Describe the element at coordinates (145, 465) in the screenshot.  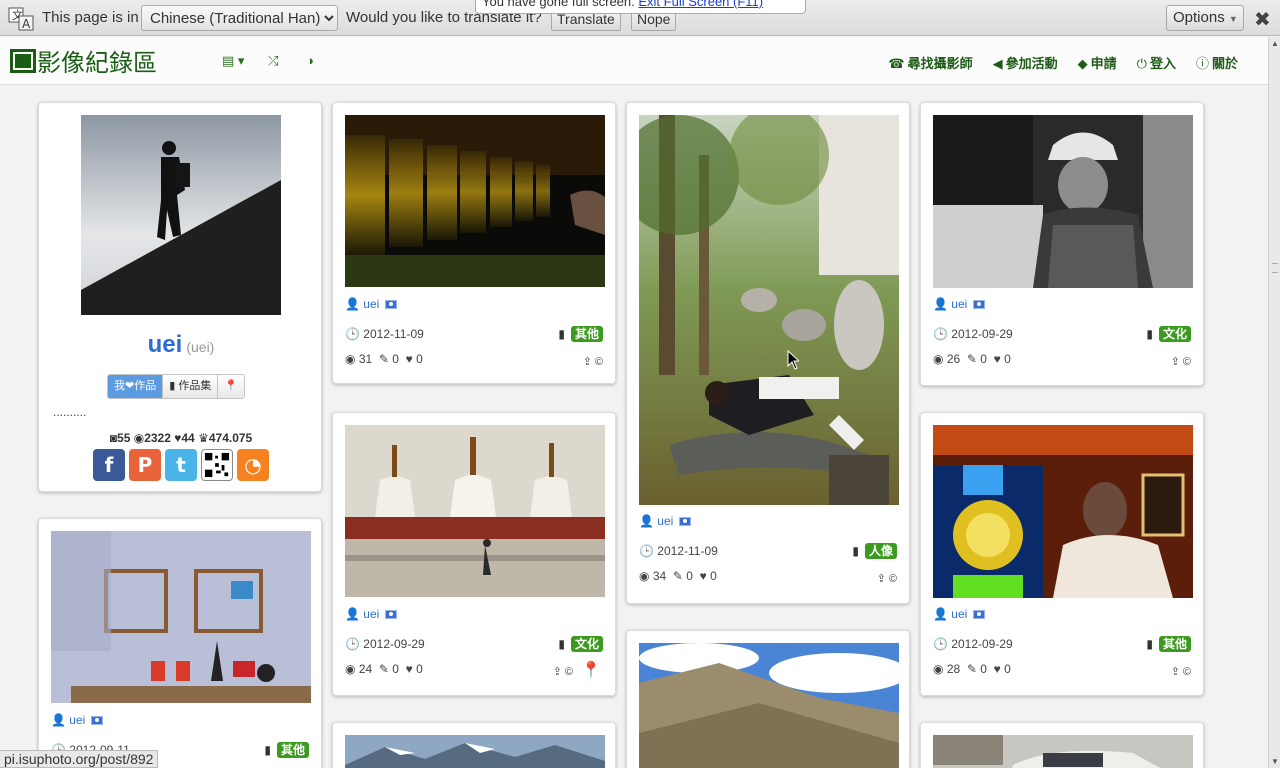
I see `plurk-icon: P` at that location.